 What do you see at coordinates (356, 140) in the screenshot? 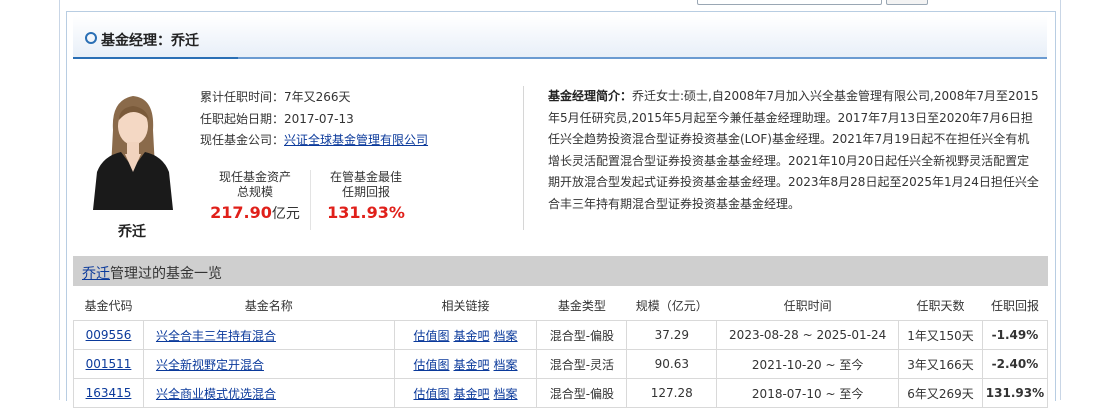
I see `company-link: 兴证全球基金管理有限公司` at bounding box center [356, 140].